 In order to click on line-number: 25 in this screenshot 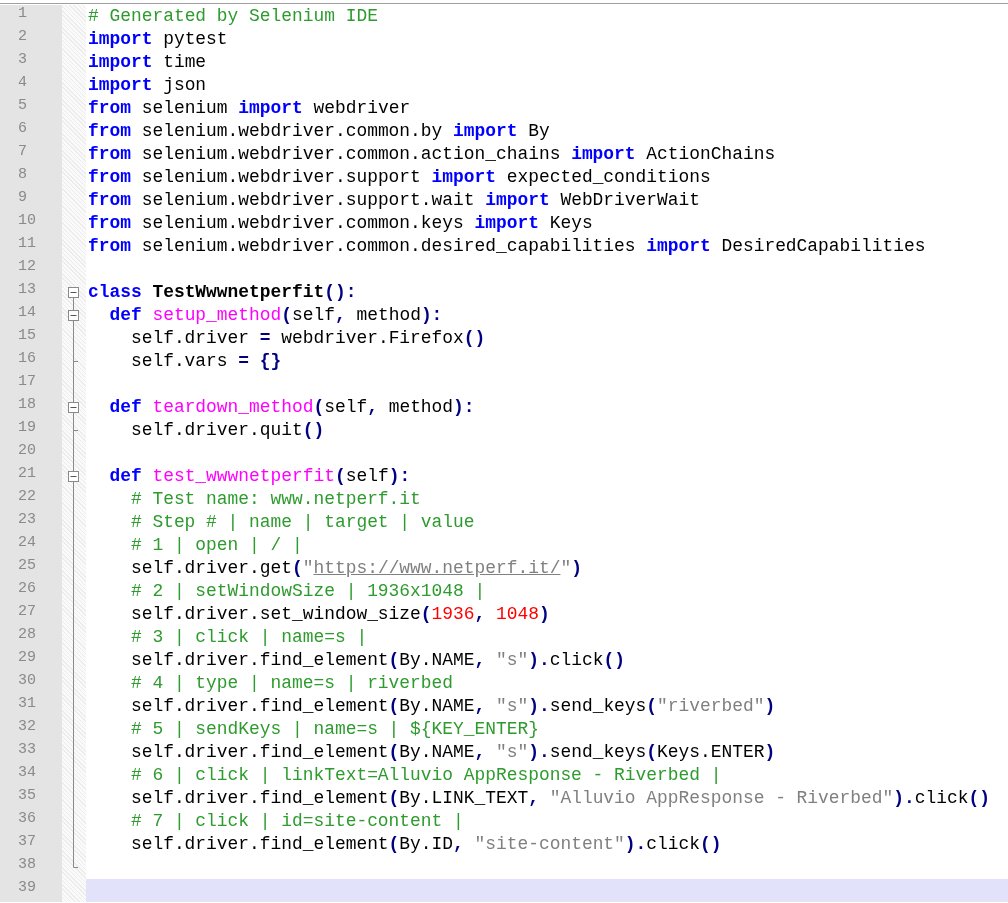, I will do `click(27, 566)`.